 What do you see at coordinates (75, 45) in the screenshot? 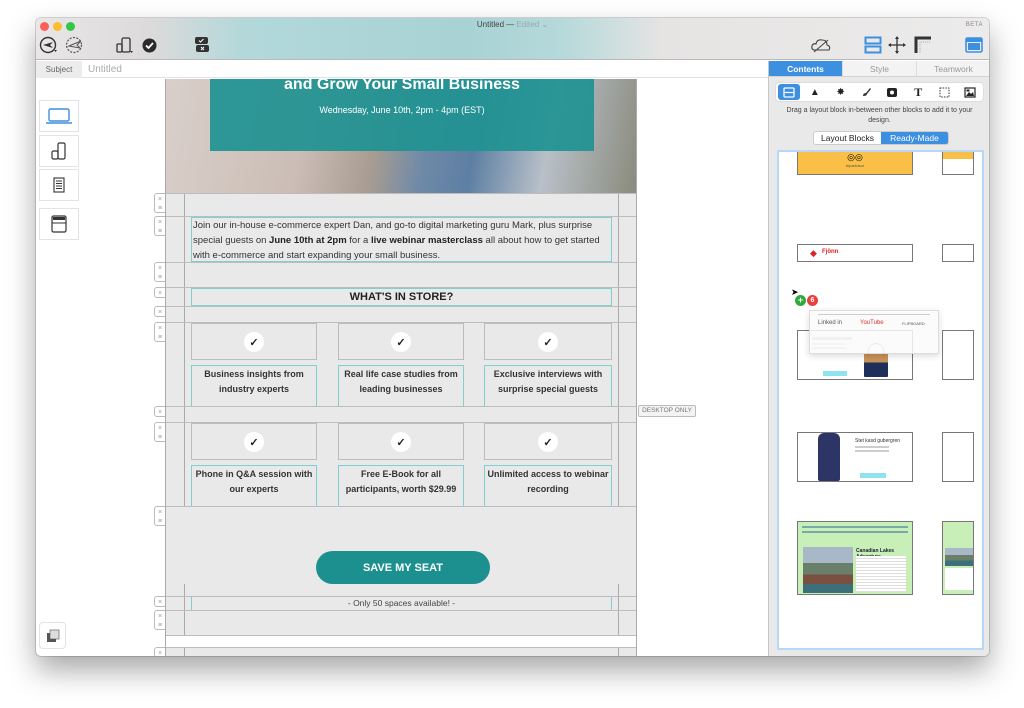
I see `preview-plane-icon` at bounding box center [75, 45].